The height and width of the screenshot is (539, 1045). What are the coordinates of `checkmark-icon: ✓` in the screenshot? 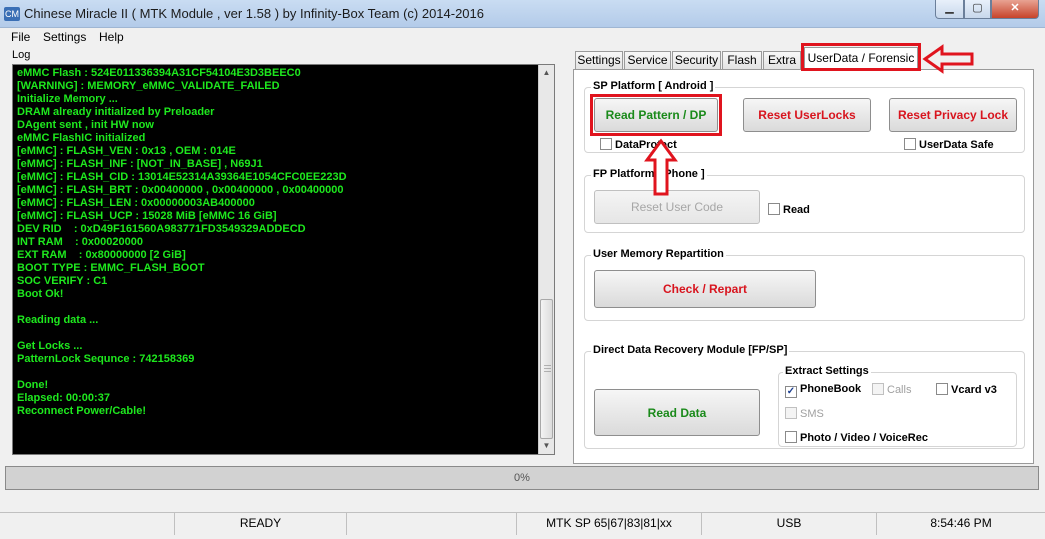 It's located at (791, 392).